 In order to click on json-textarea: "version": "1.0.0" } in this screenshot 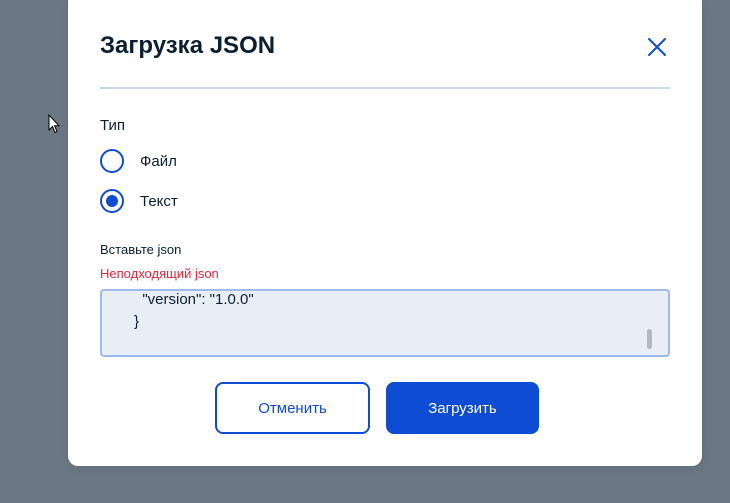, I will do `click(385, 323)`.